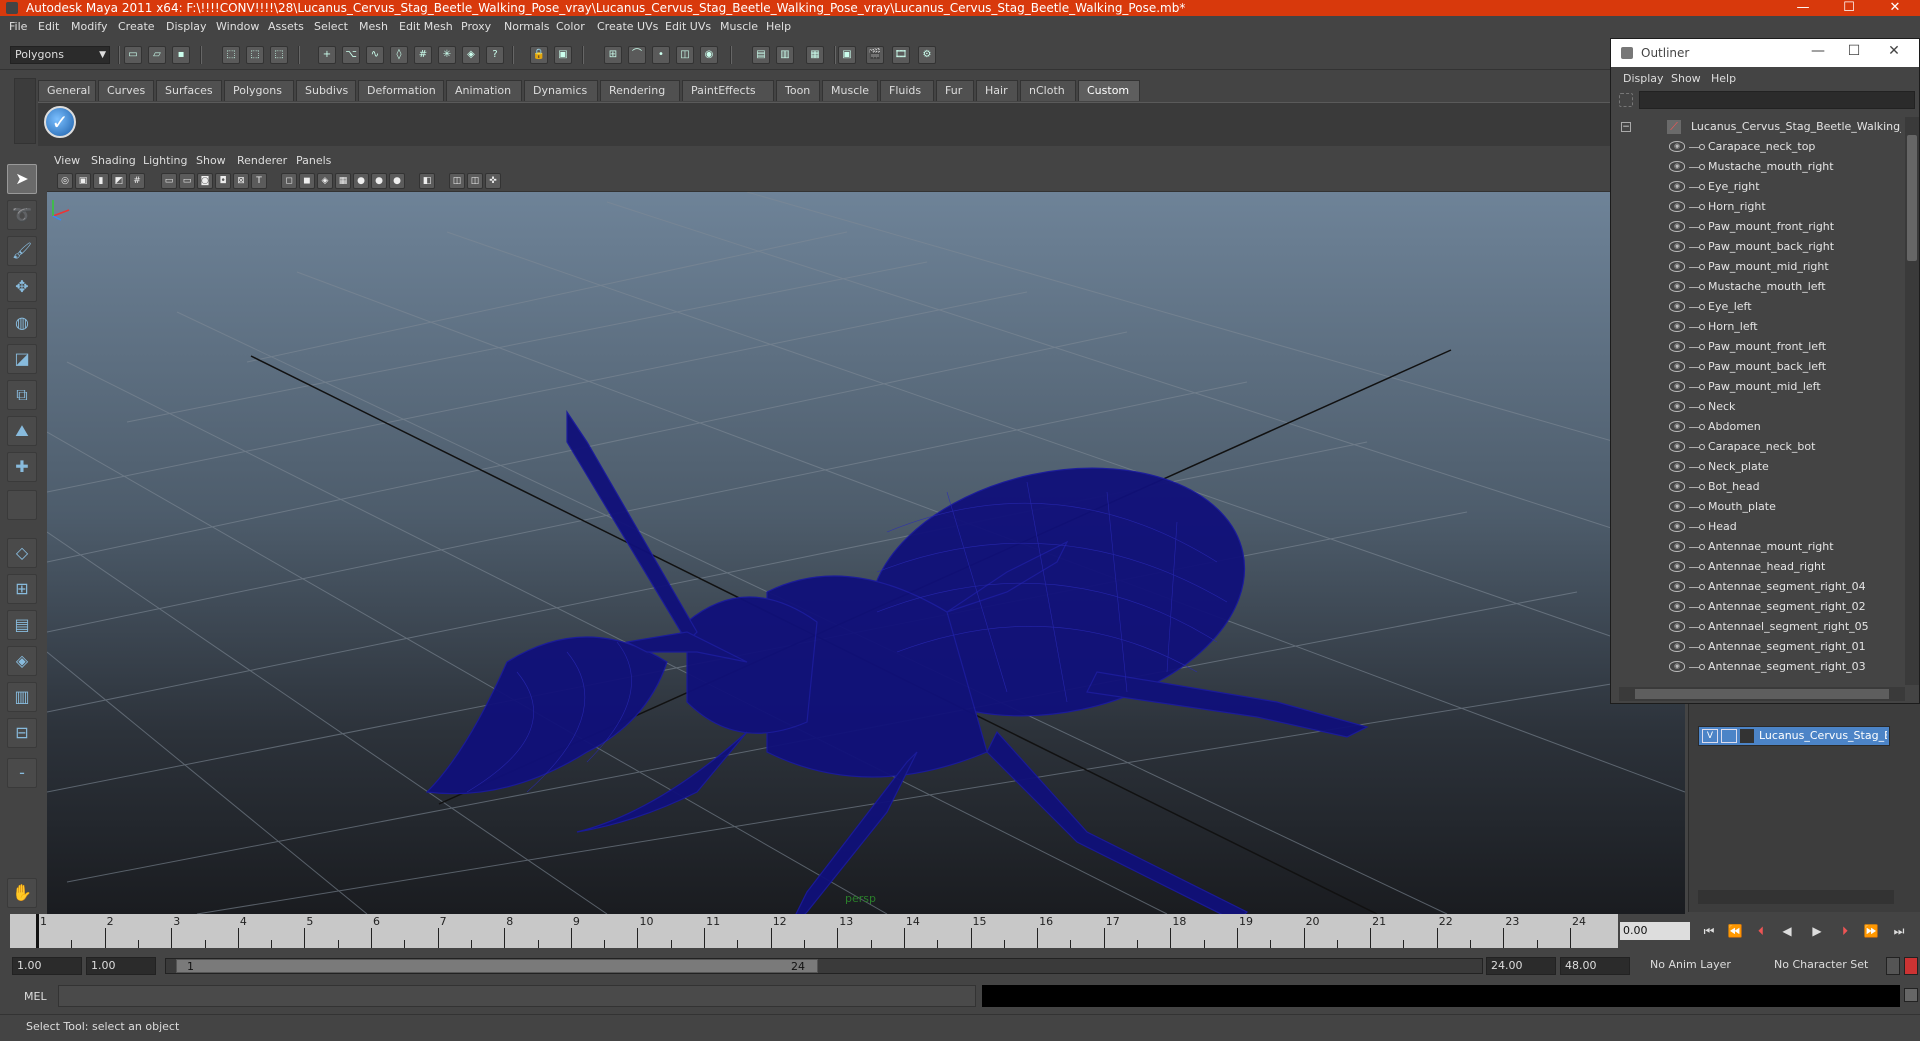 This screenshot has width=1920, height=1041. Describe the element at coordinates (798, 90) in the screenshot. I see `shelf-tab-toon: Toon` at that location.